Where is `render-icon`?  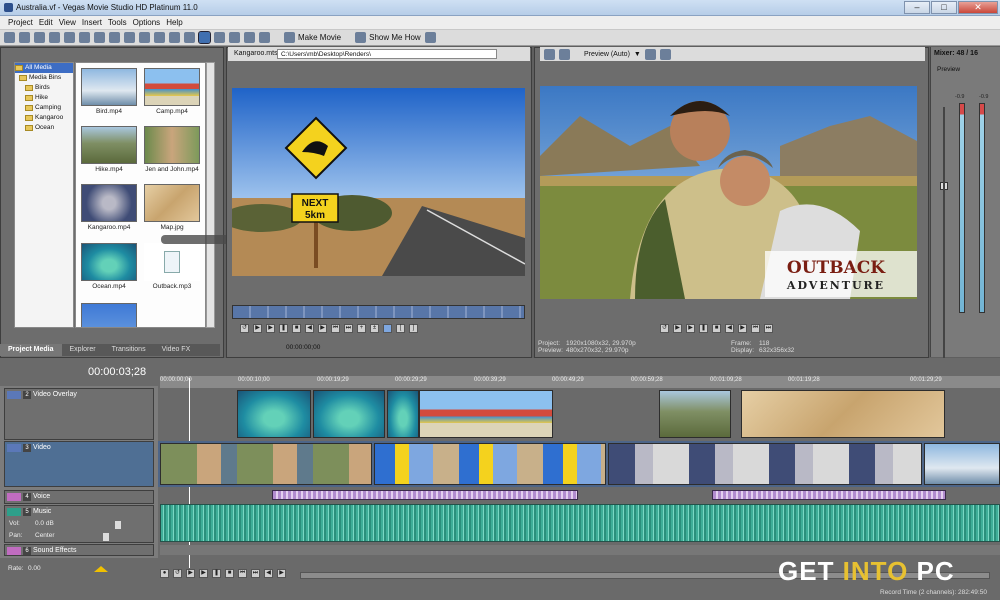
render-icon is located at coordinates (54, 37).